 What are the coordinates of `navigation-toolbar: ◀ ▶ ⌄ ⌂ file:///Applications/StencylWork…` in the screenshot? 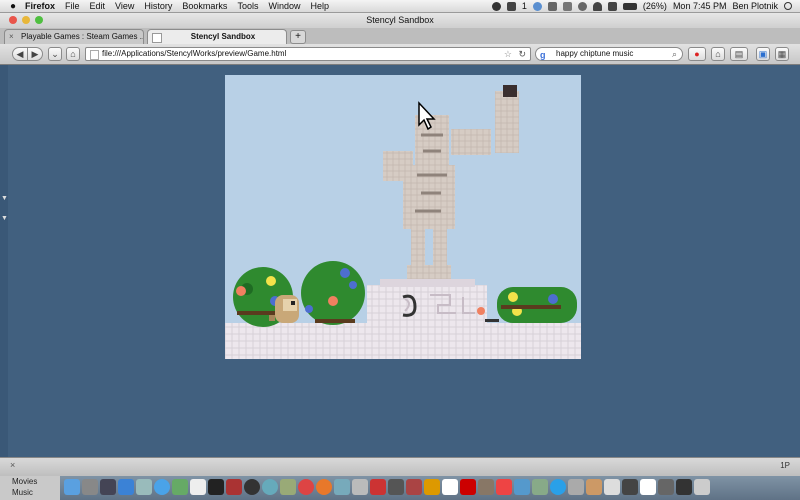 It's located at (400, 54).